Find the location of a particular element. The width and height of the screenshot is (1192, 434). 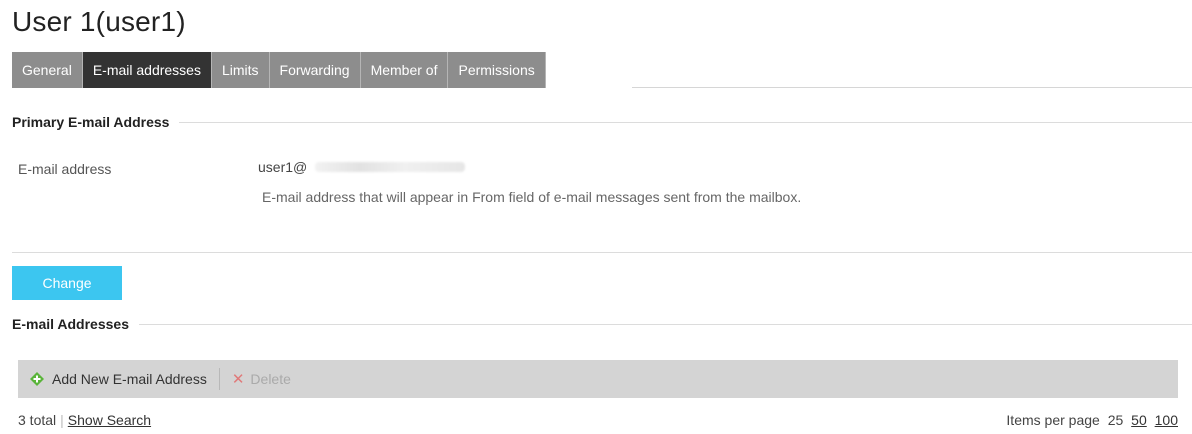

email-addresses-section-header: E-mail Addresses is located at coordinates (602, 324).